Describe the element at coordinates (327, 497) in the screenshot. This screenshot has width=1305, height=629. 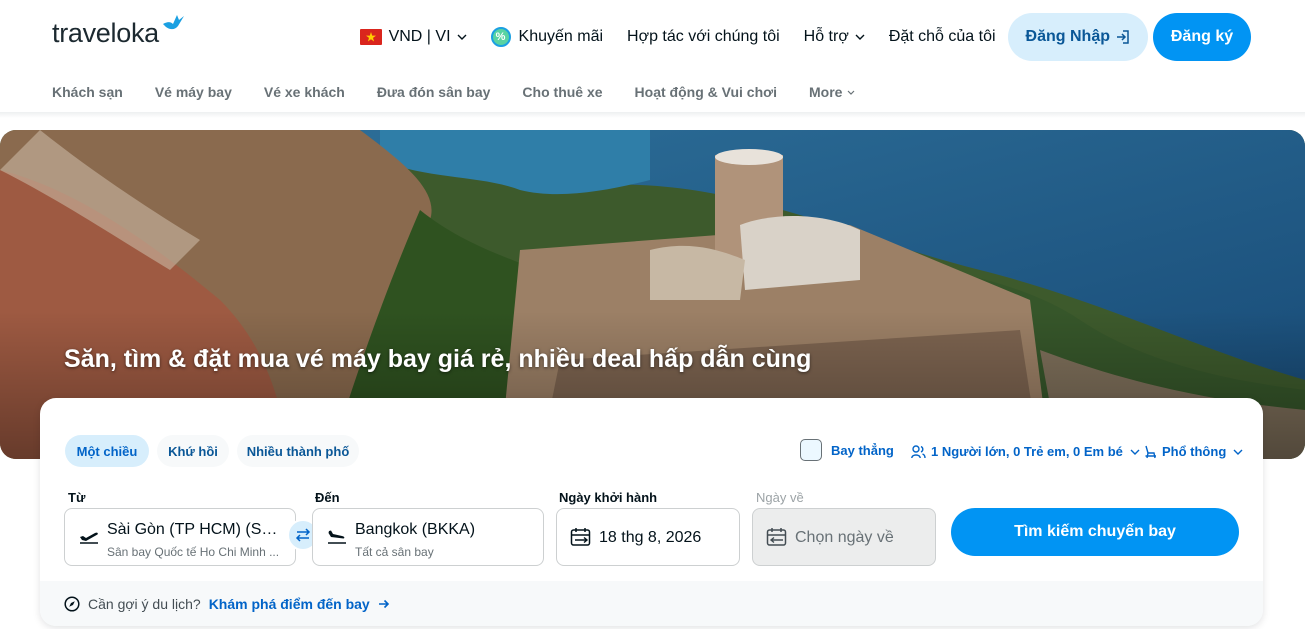
I see `to-label: Đến` at that location.